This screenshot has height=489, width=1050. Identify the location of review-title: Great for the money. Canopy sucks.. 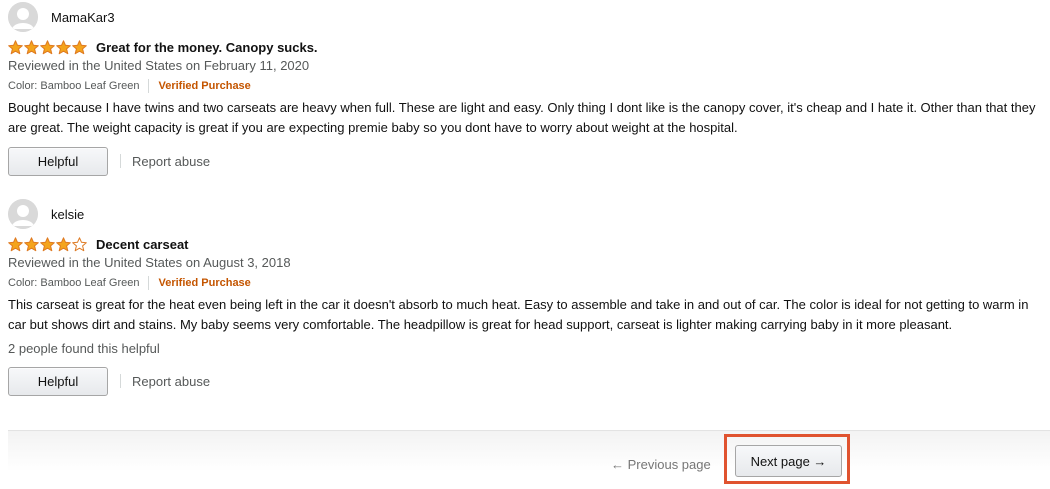
(207, 47).